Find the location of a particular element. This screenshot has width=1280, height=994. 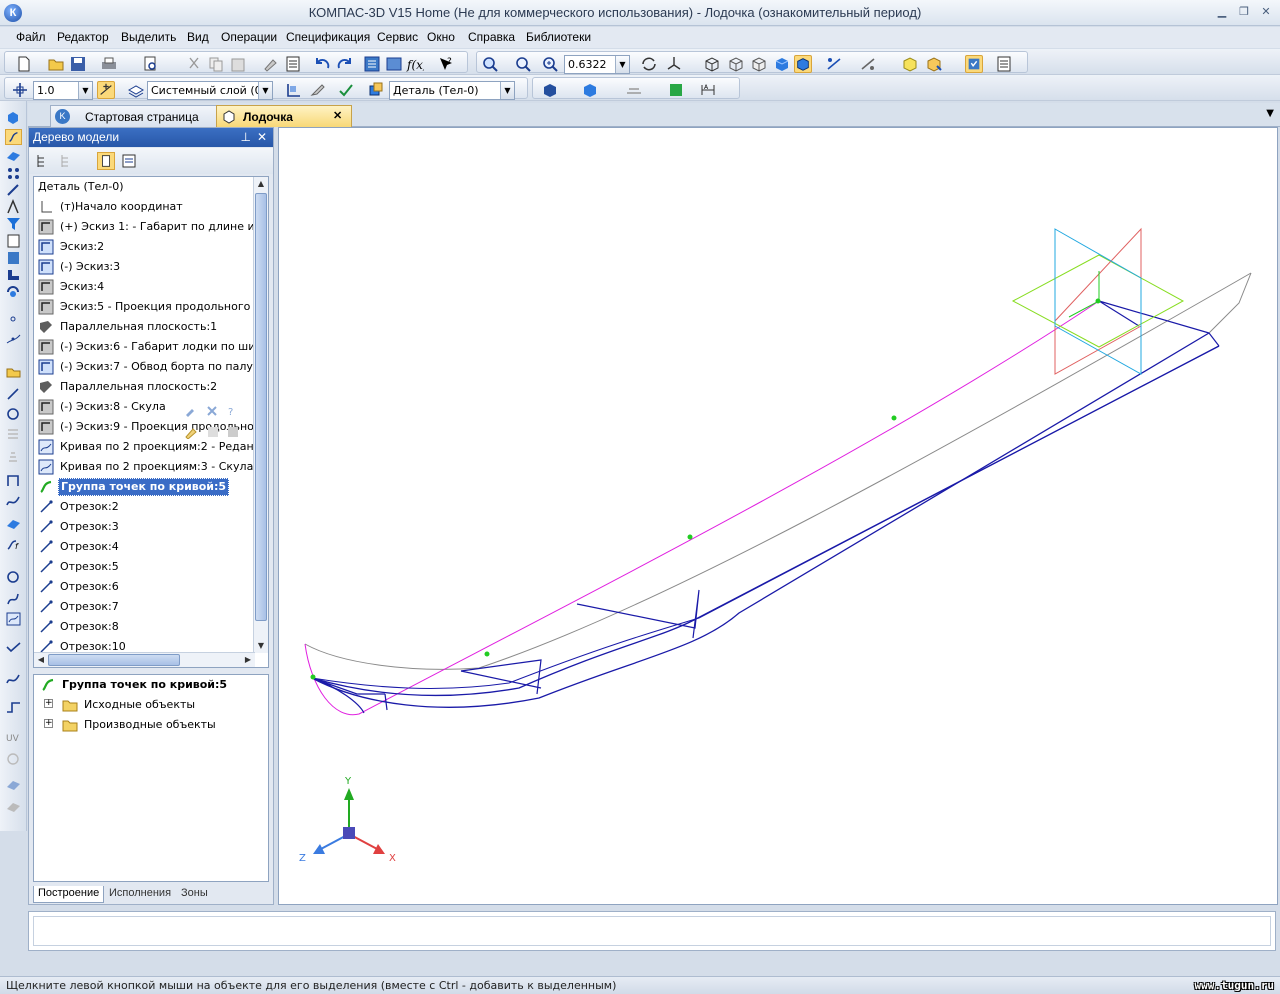

orientation-icon is located at coordinates (674, 64).